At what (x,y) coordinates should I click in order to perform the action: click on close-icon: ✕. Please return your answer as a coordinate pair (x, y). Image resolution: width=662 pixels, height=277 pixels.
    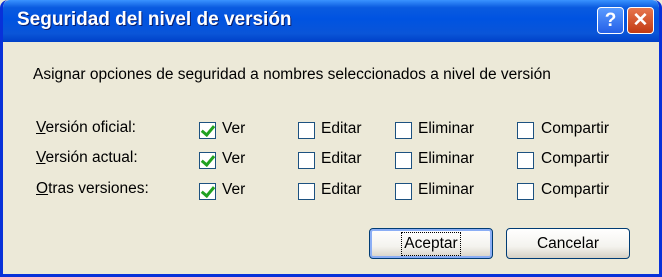
    Looking at the image, I should click on (640, 20).